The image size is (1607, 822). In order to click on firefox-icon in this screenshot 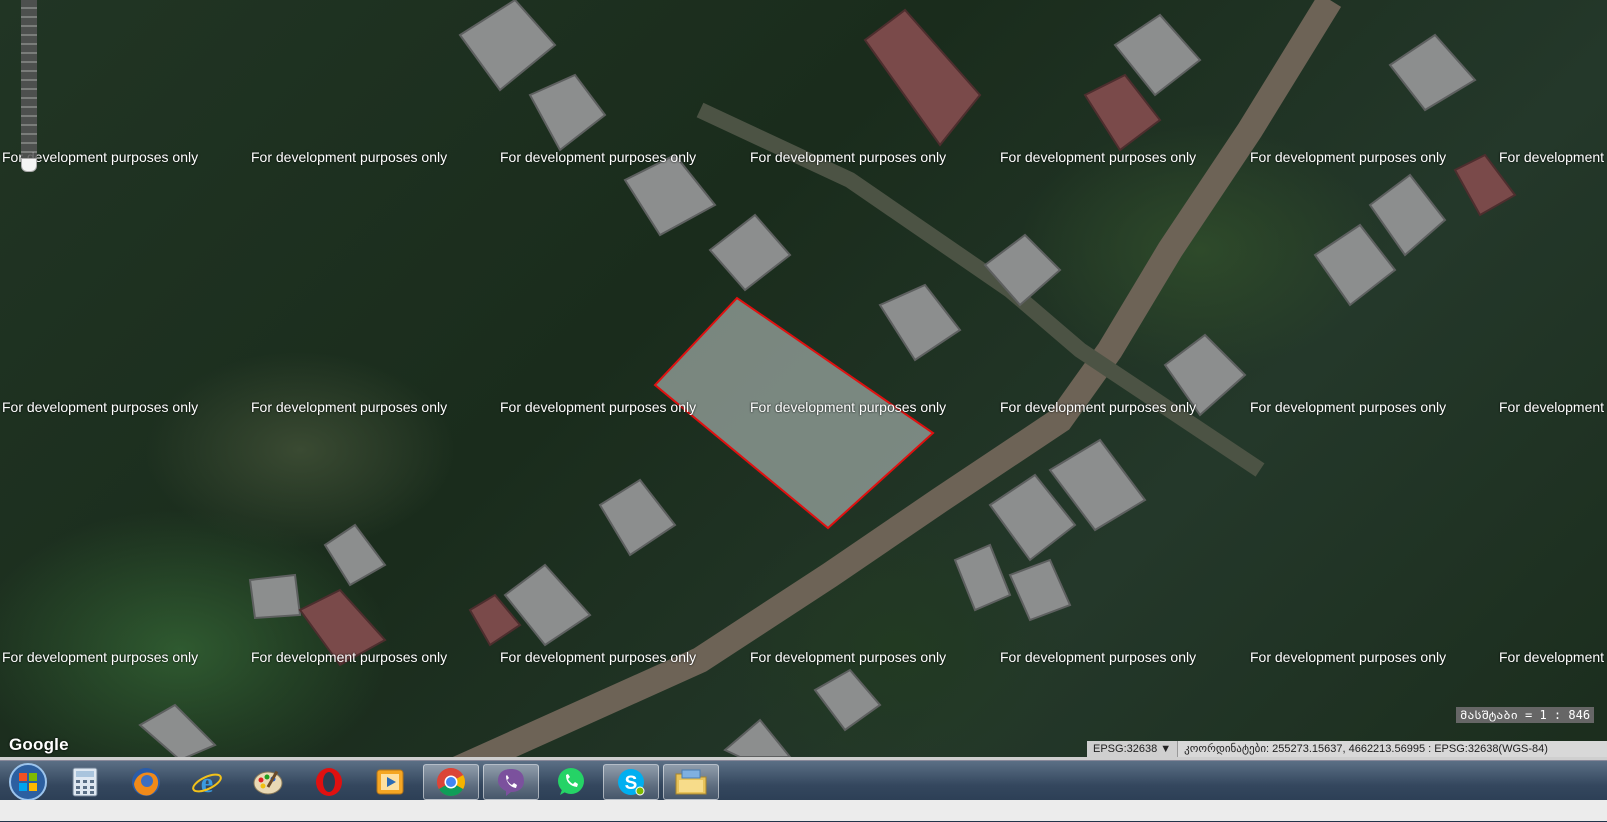, I will do `click(146, 782)`.